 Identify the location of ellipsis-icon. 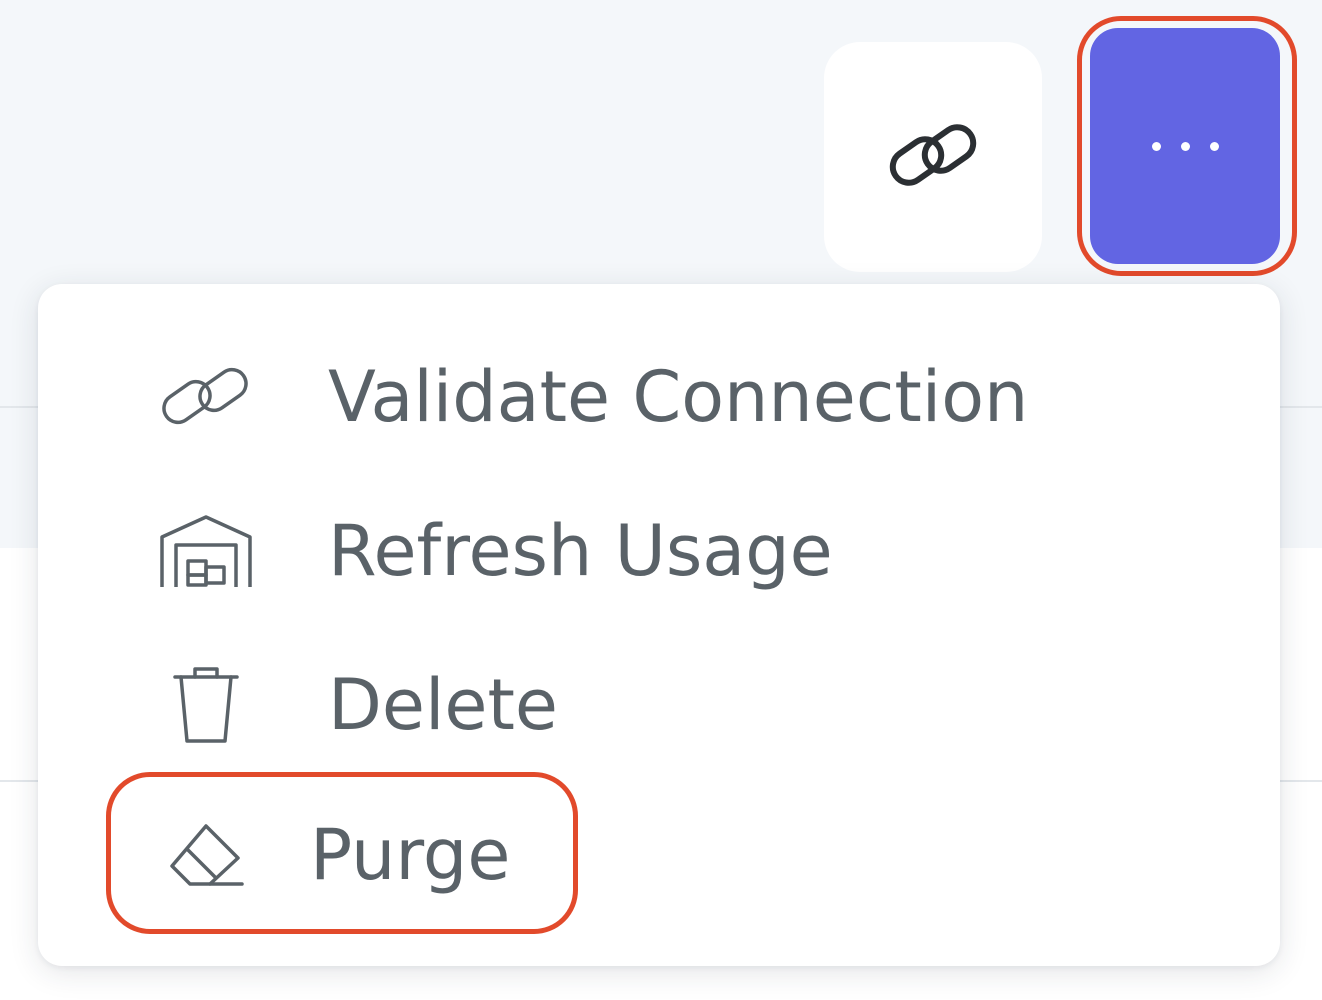
(1185, 146).